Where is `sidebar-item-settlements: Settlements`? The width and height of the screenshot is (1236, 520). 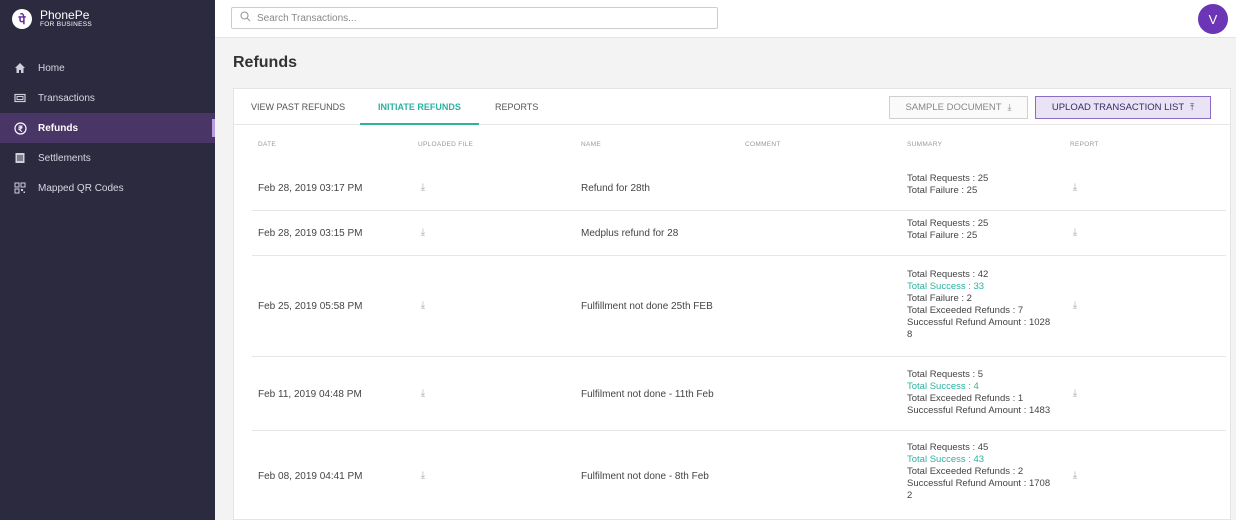
sidebar-item-settlements: Settlements is located at coordinates (107, 158).